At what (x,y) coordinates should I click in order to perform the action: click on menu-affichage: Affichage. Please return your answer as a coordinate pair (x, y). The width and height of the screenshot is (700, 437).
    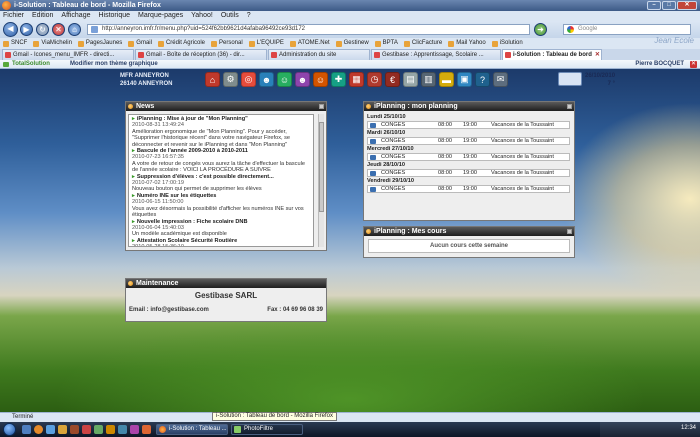
    Looking at the image, I should click on (75, 16).